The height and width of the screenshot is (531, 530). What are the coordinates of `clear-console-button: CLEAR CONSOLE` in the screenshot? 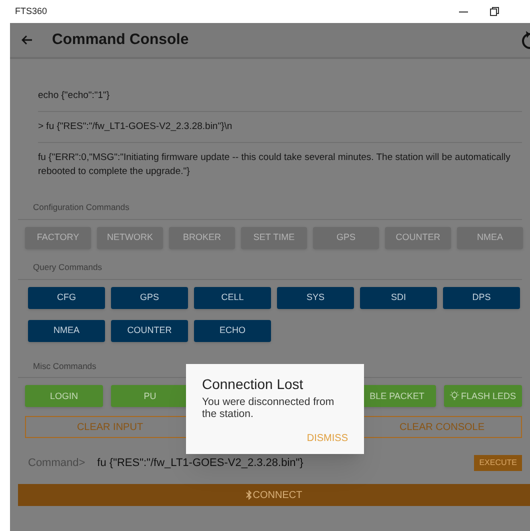 It's located at (442, 427).